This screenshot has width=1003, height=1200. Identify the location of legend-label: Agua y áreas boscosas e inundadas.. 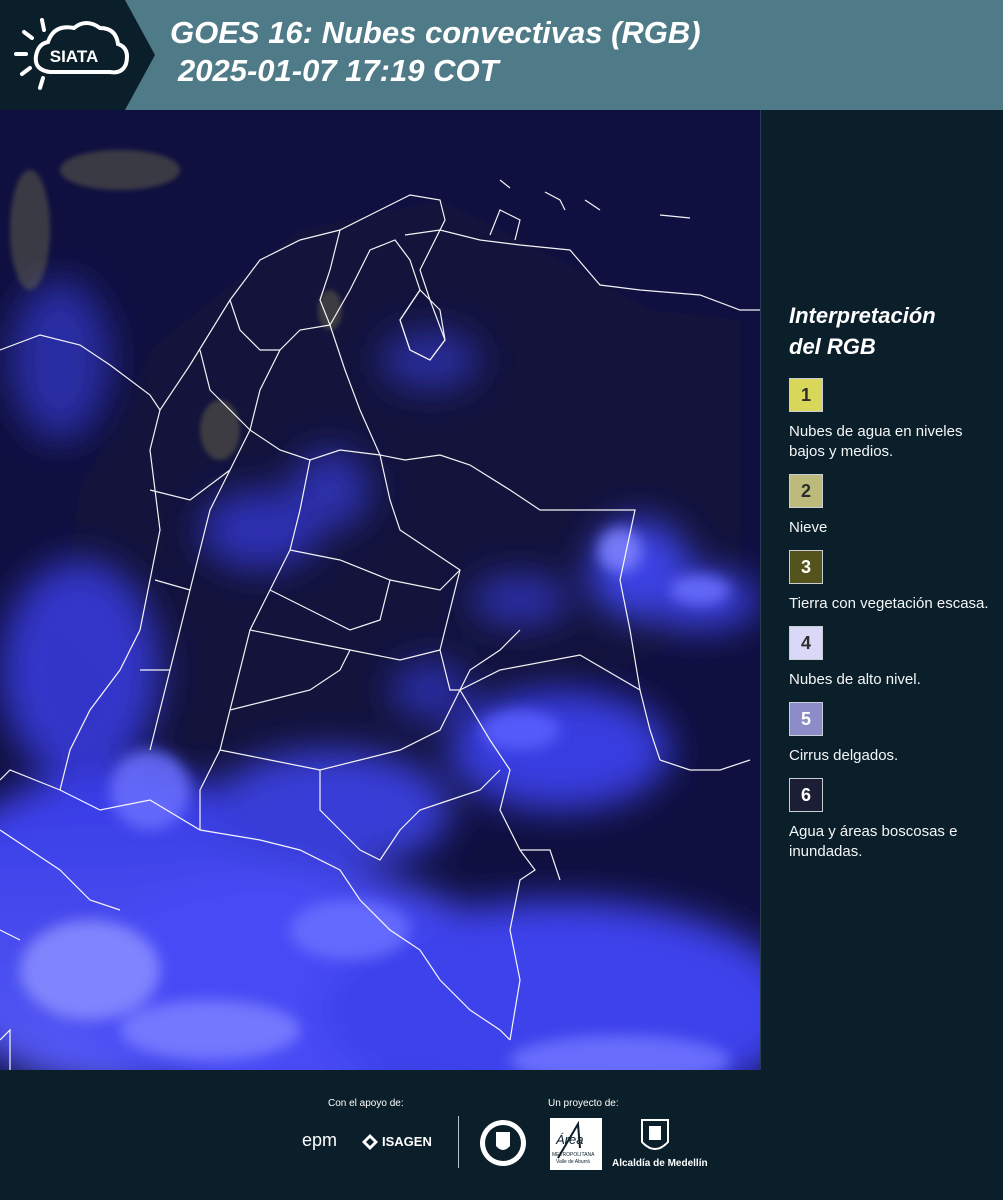
(873, 841).